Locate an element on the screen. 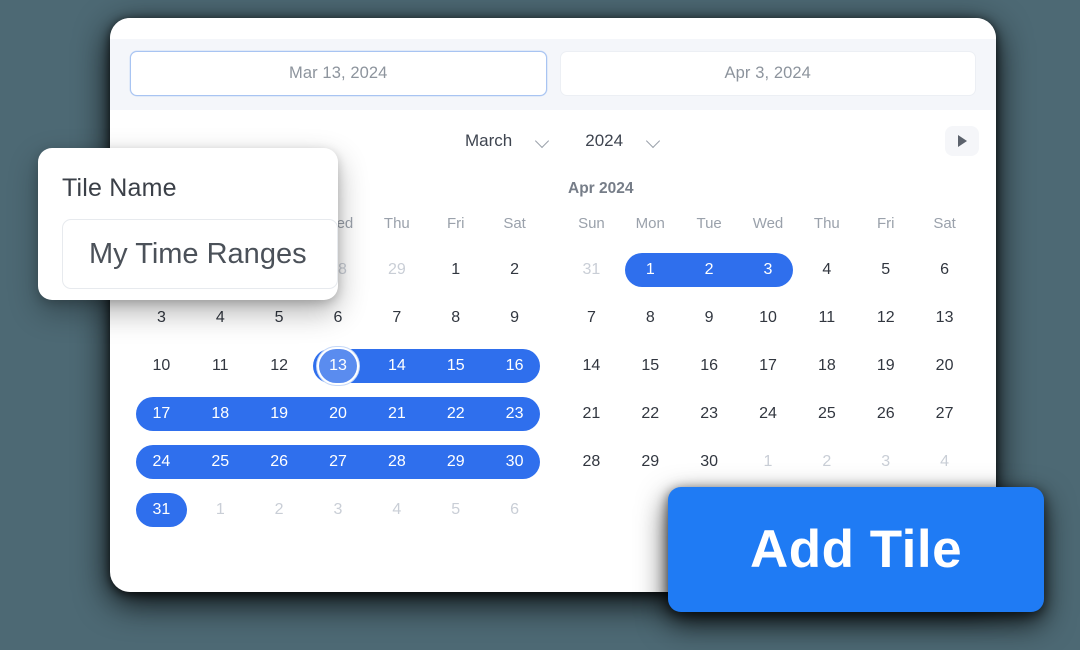  next-month-button is located at coordinates (962, 141).